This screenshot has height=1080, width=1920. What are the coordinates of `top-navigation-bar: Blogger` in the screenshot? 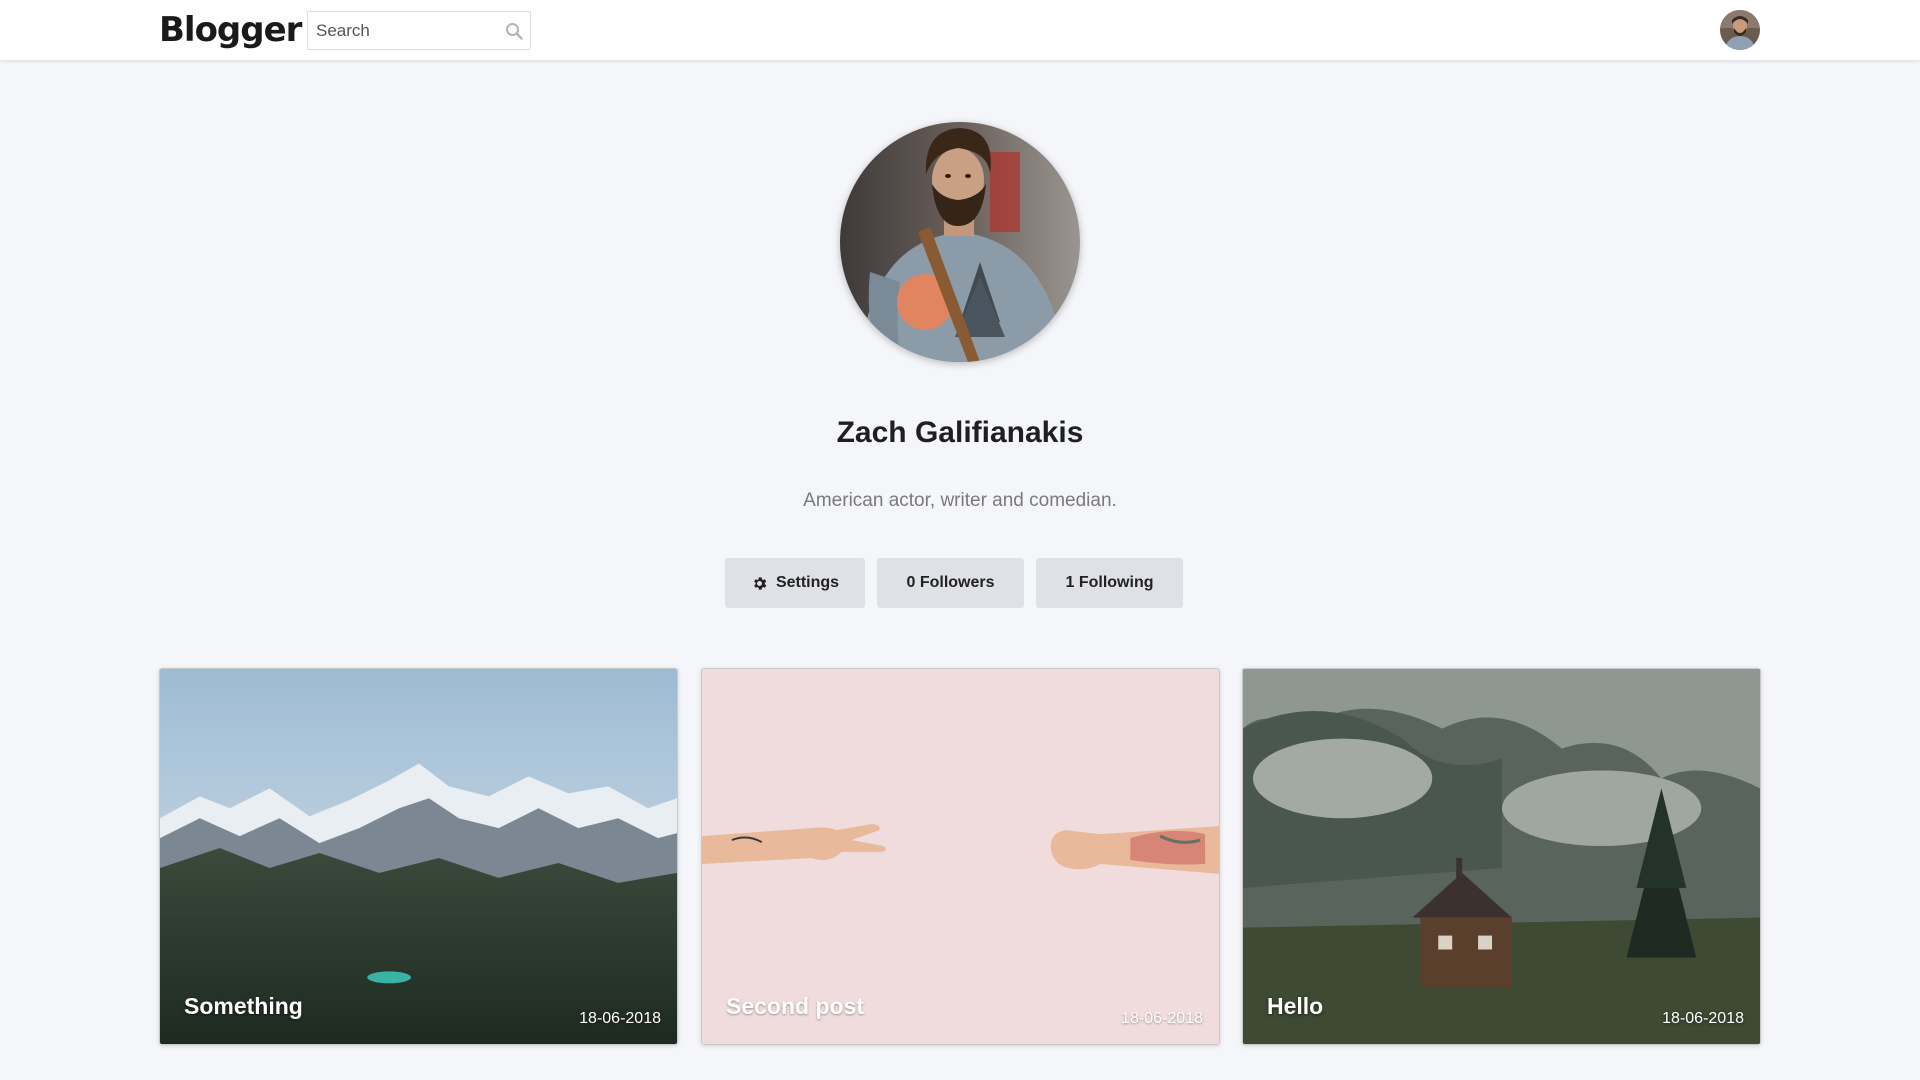 It's located at (960, 30).